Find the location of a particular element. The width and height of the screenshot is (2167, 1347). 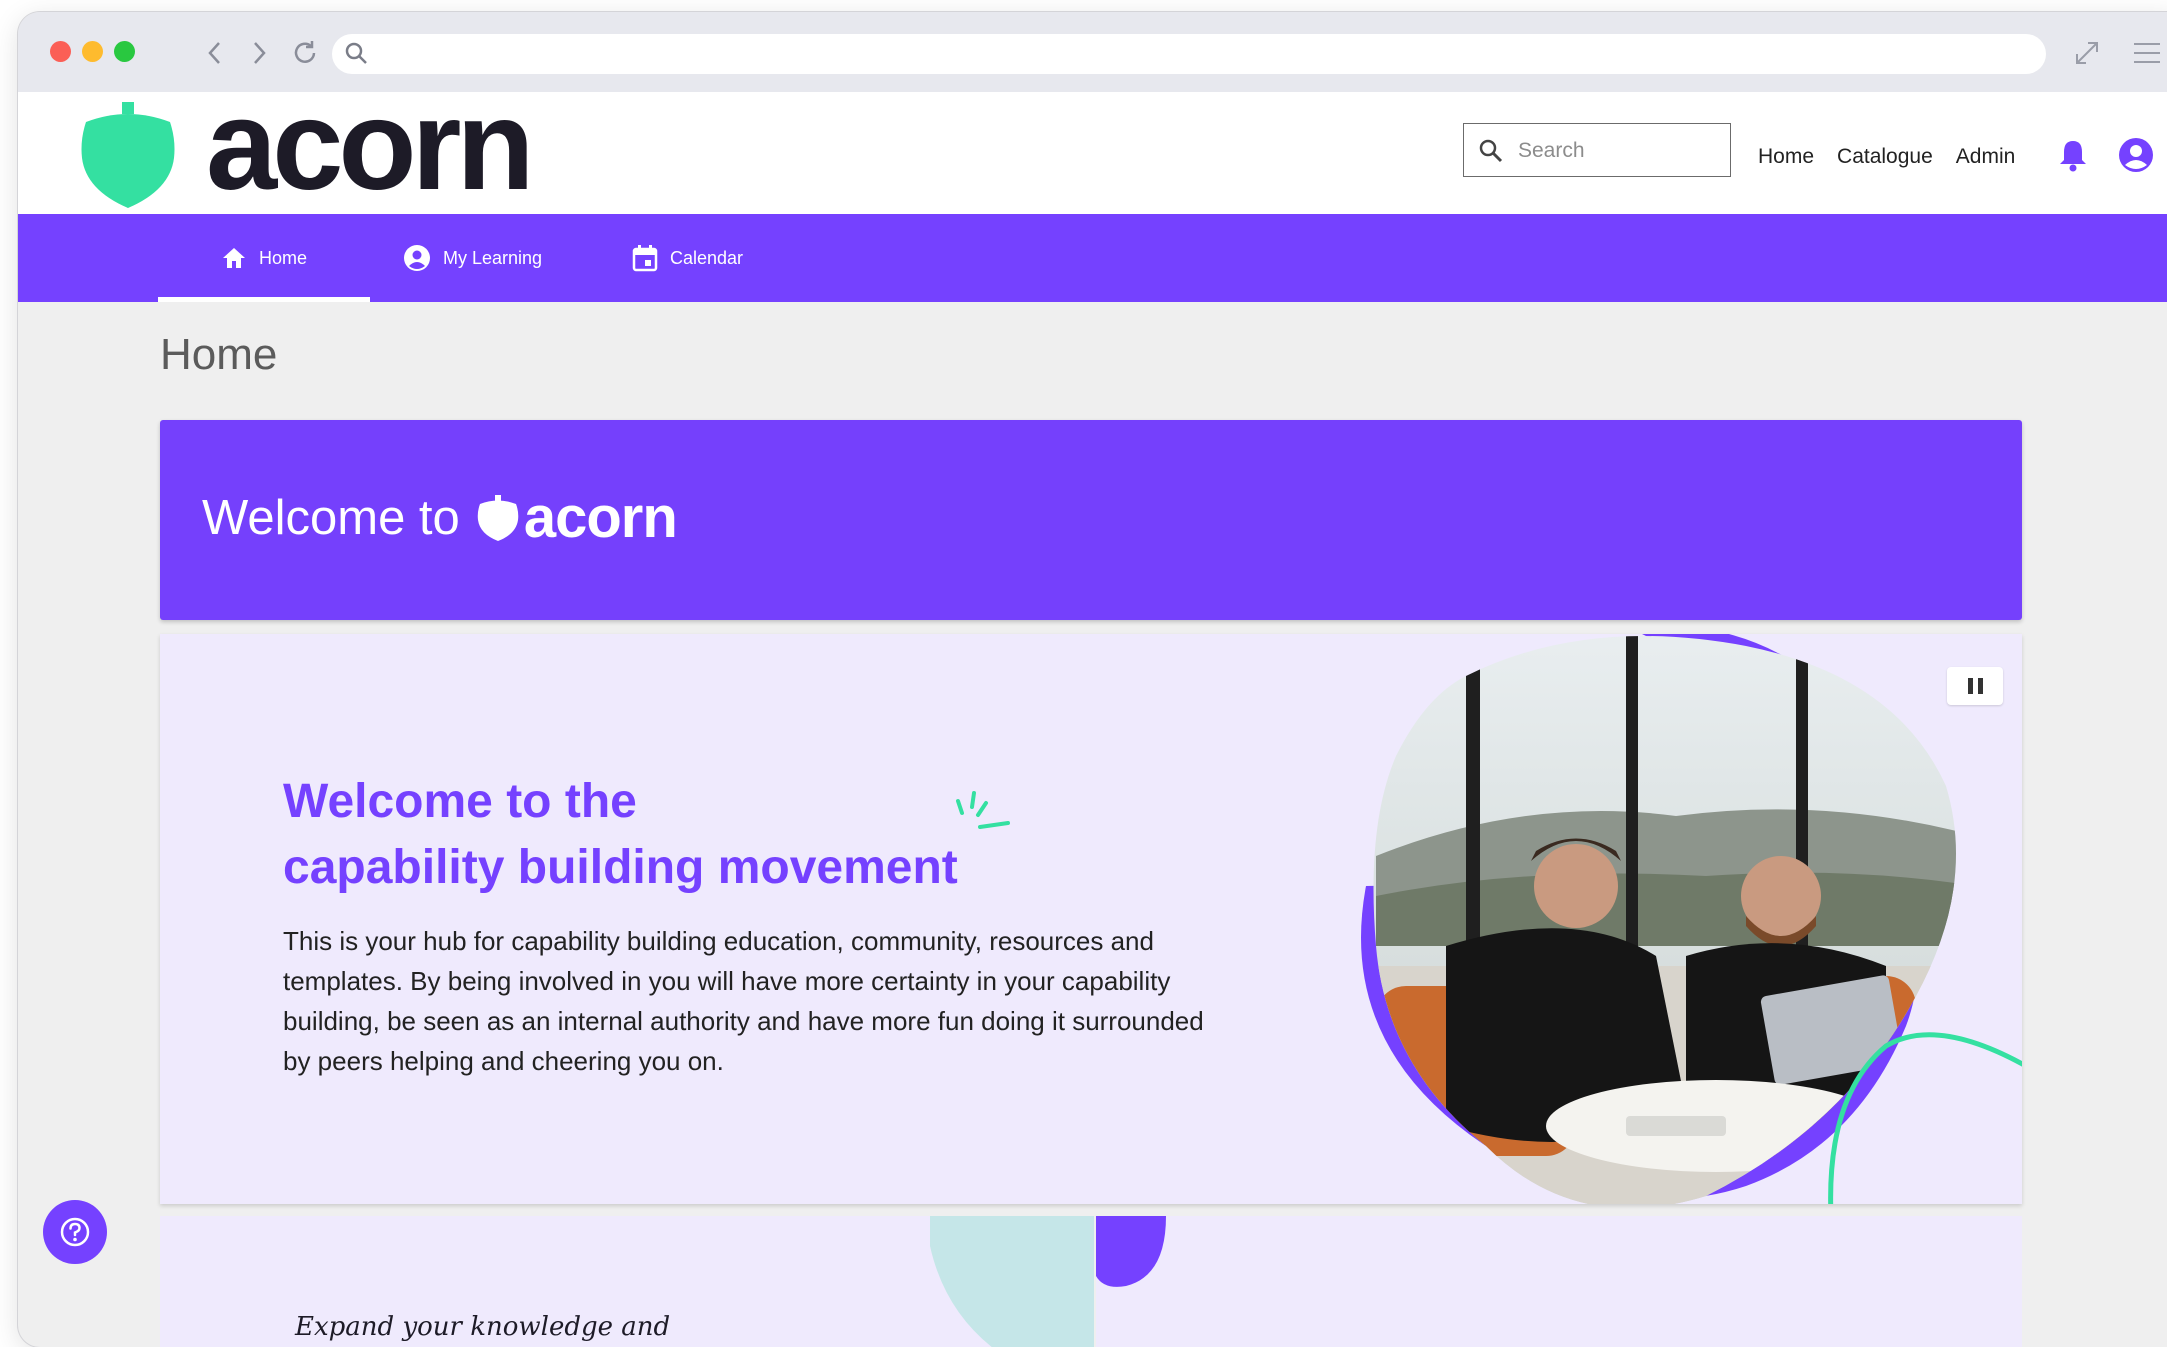

top-link-catalogue: Catalogue is located at coordinates (1885, 157).